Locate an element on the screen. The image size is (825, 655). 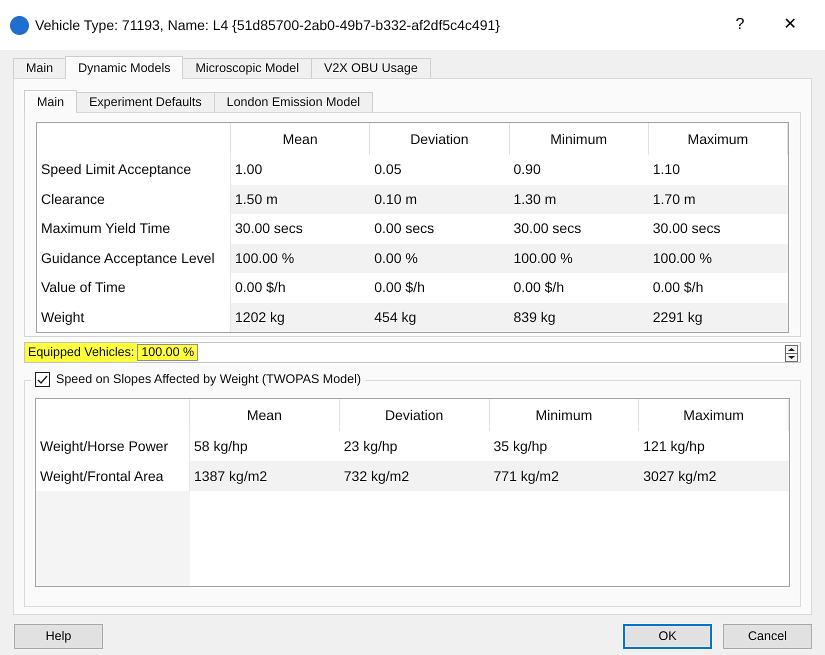
table-cell: 1.30 m is located at coordinates (579, 199).